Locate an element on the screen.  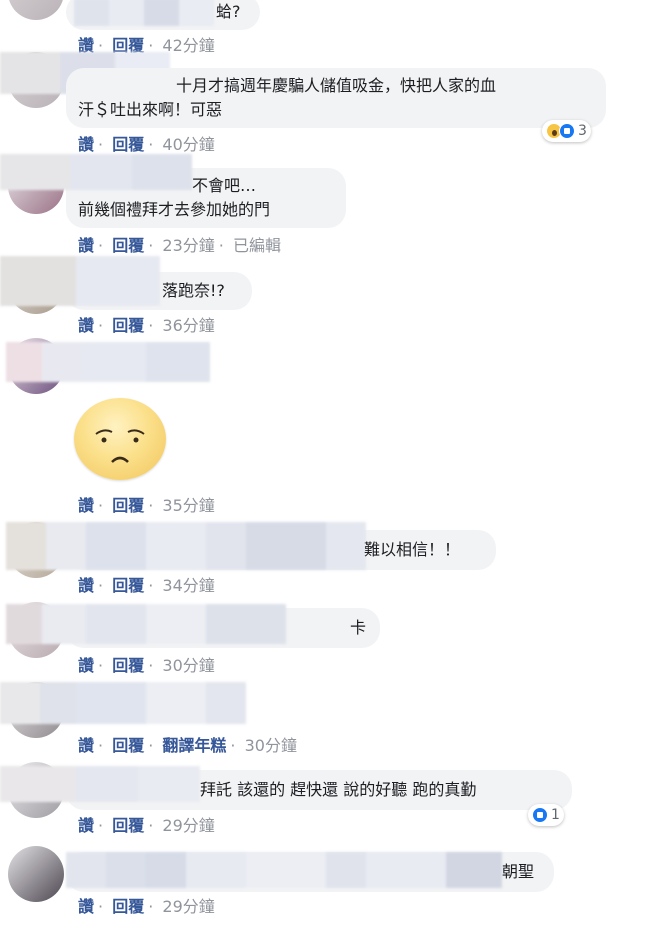
comment-actions: 讚 · 回覆 · 翻譯年糕 · 30分鐘 is located at coordinates (187, 745).